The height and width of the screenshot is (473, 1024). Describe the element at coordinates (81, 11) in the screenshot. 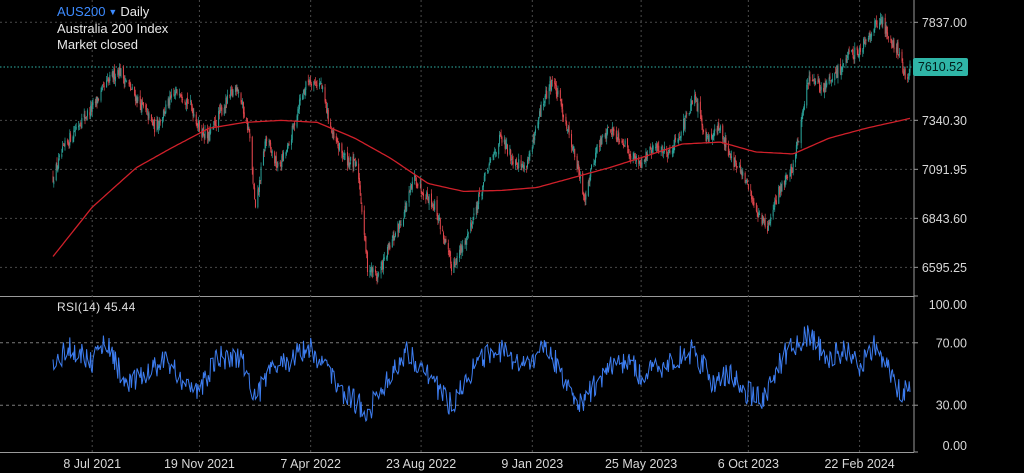

I see `symbol-label: AUS200` at that location.